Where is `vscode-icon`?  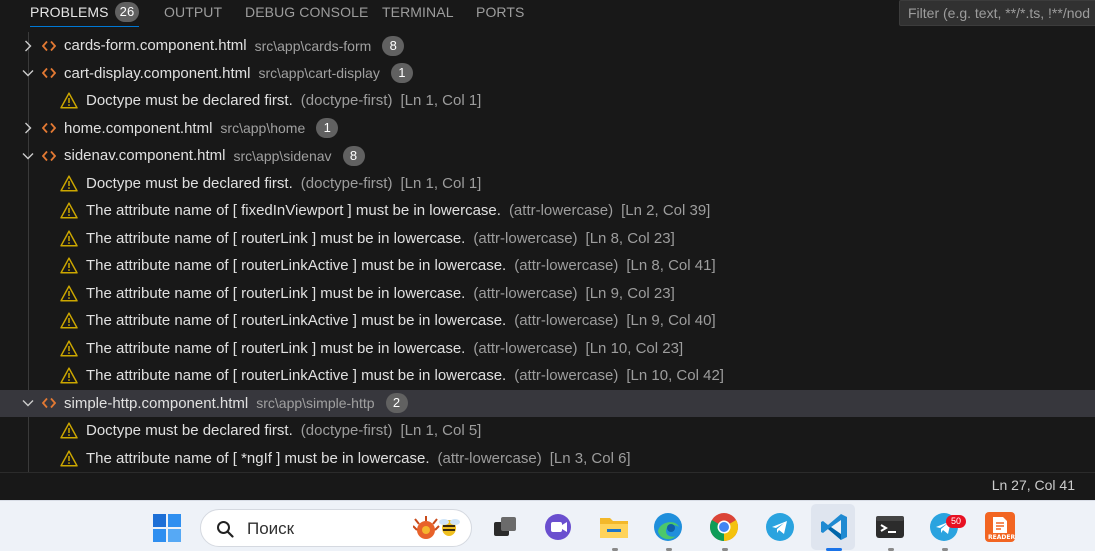
vscode-icon is located at coordinates (834, 527).